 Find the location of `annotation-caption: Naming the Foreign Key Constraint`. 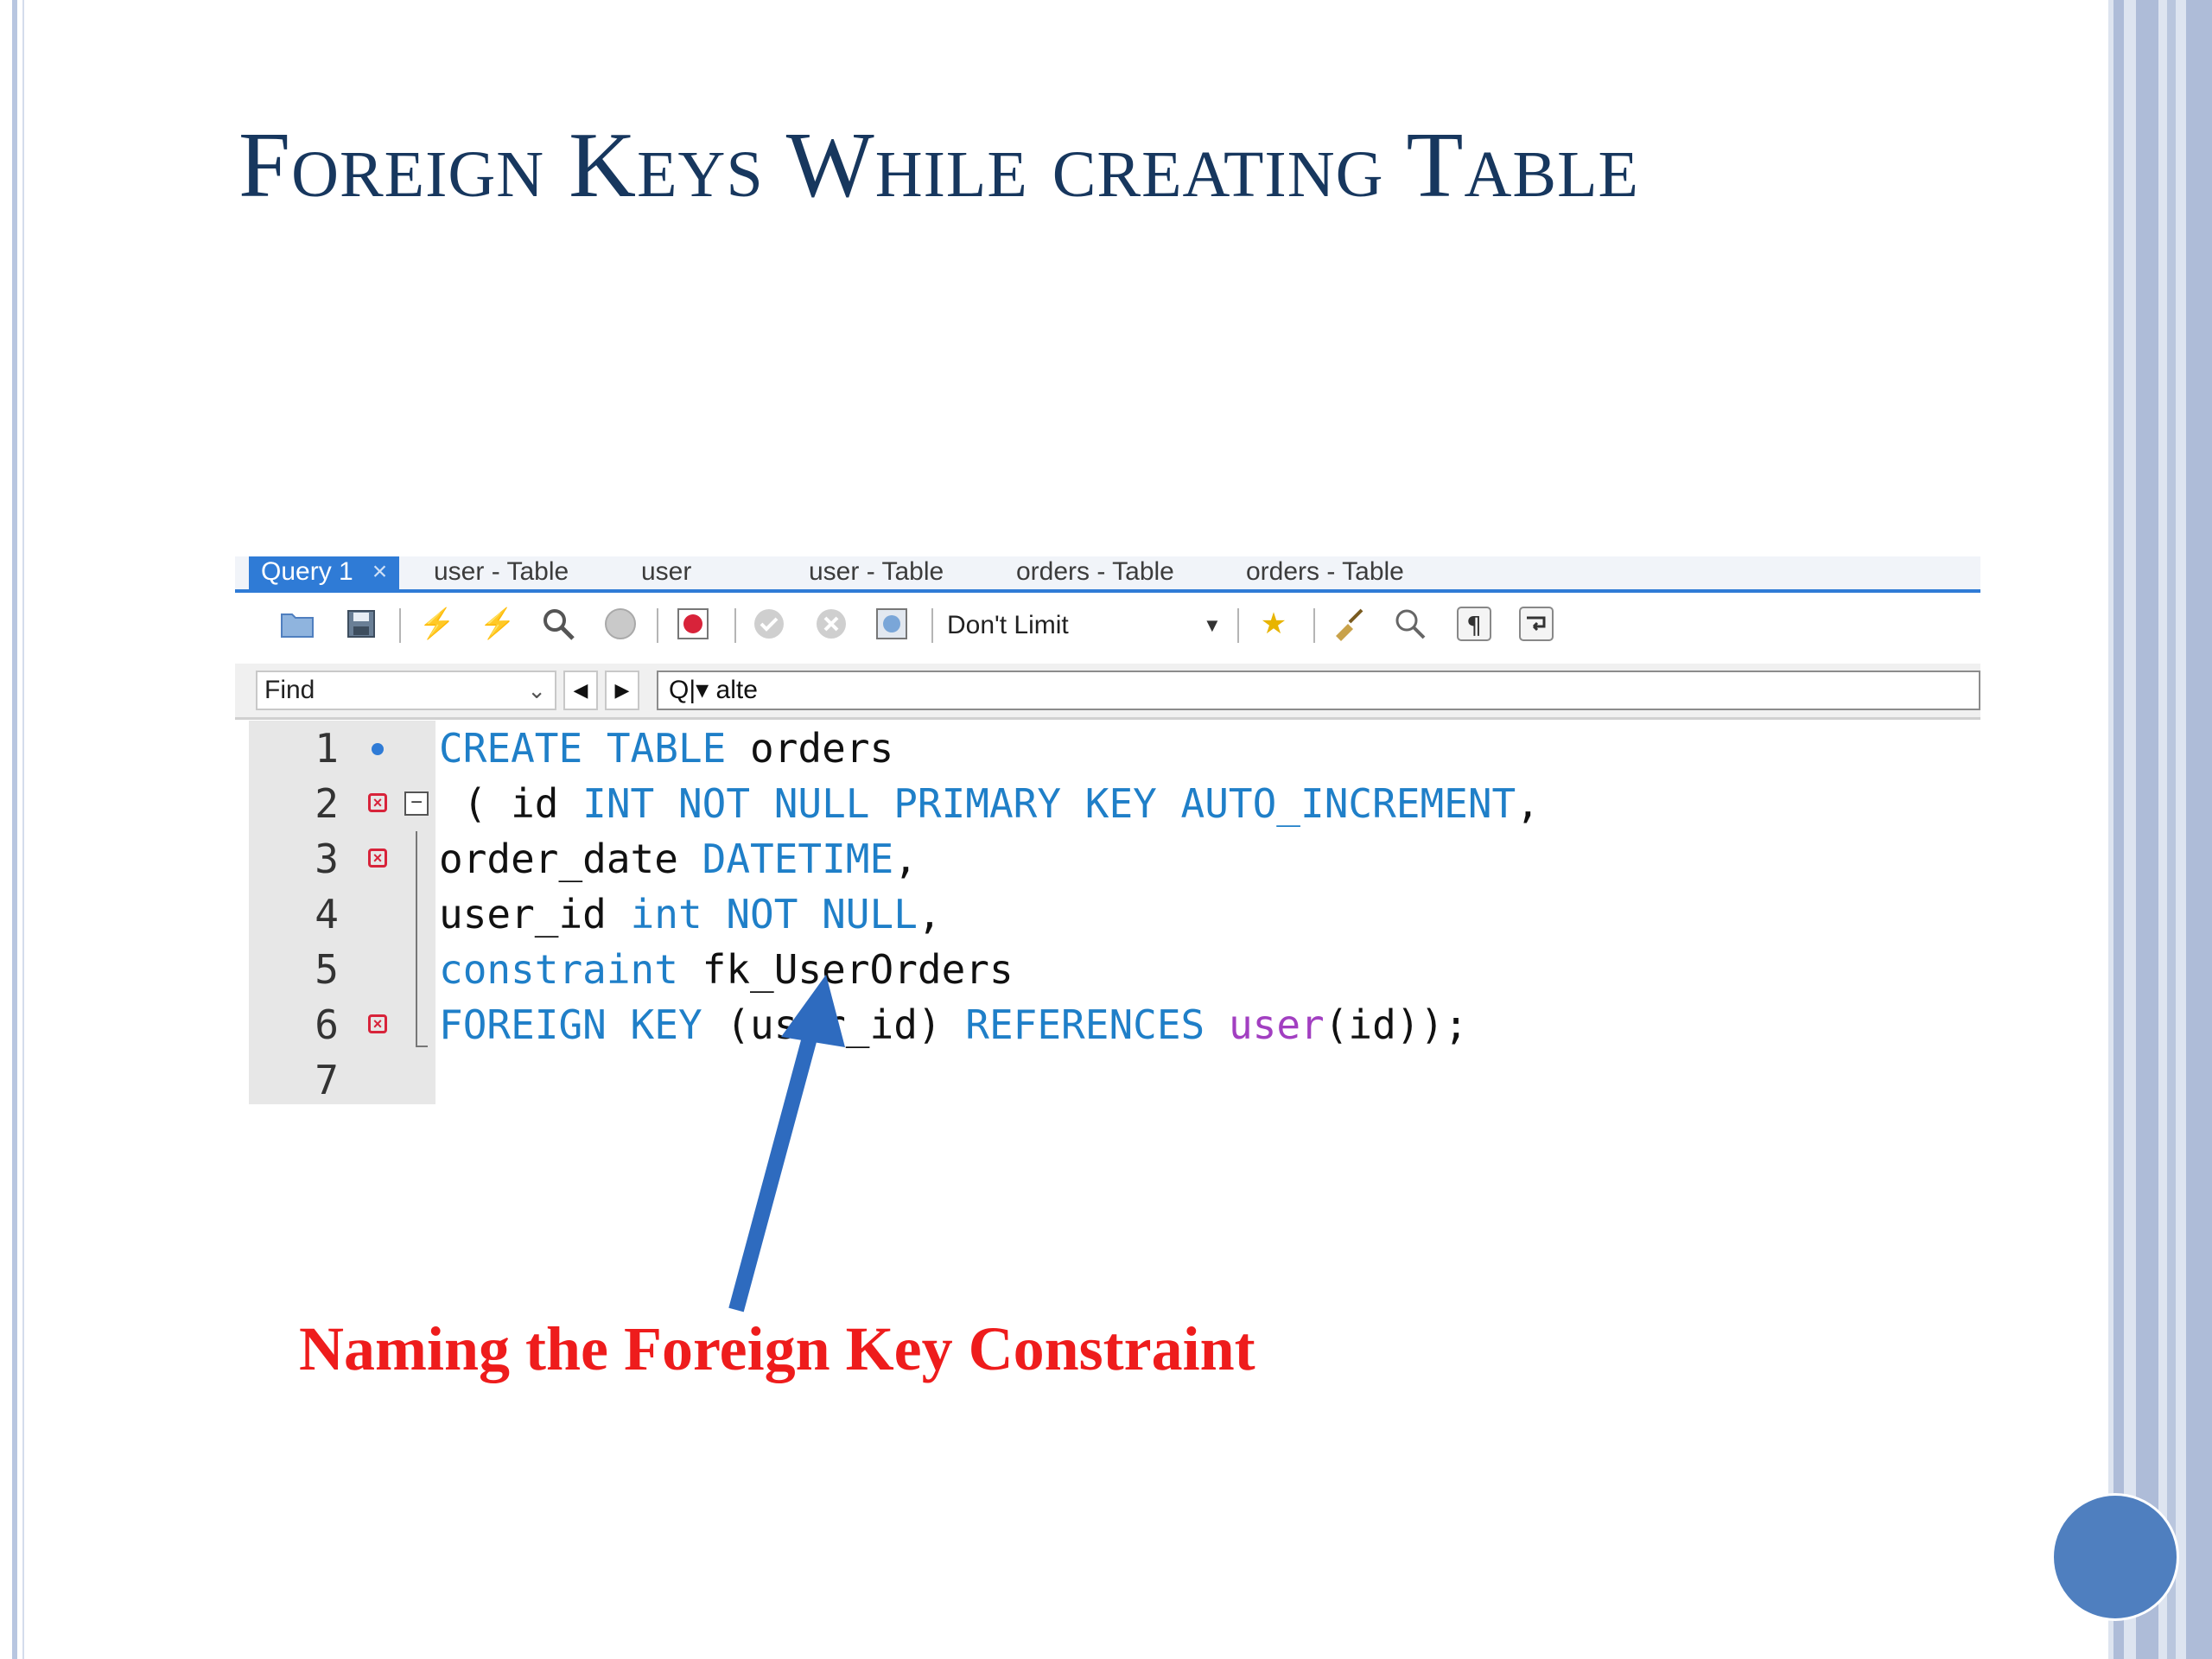

annotation-caption: Naming the Foreign Key Constraint is located at coordinates (777, 1348).